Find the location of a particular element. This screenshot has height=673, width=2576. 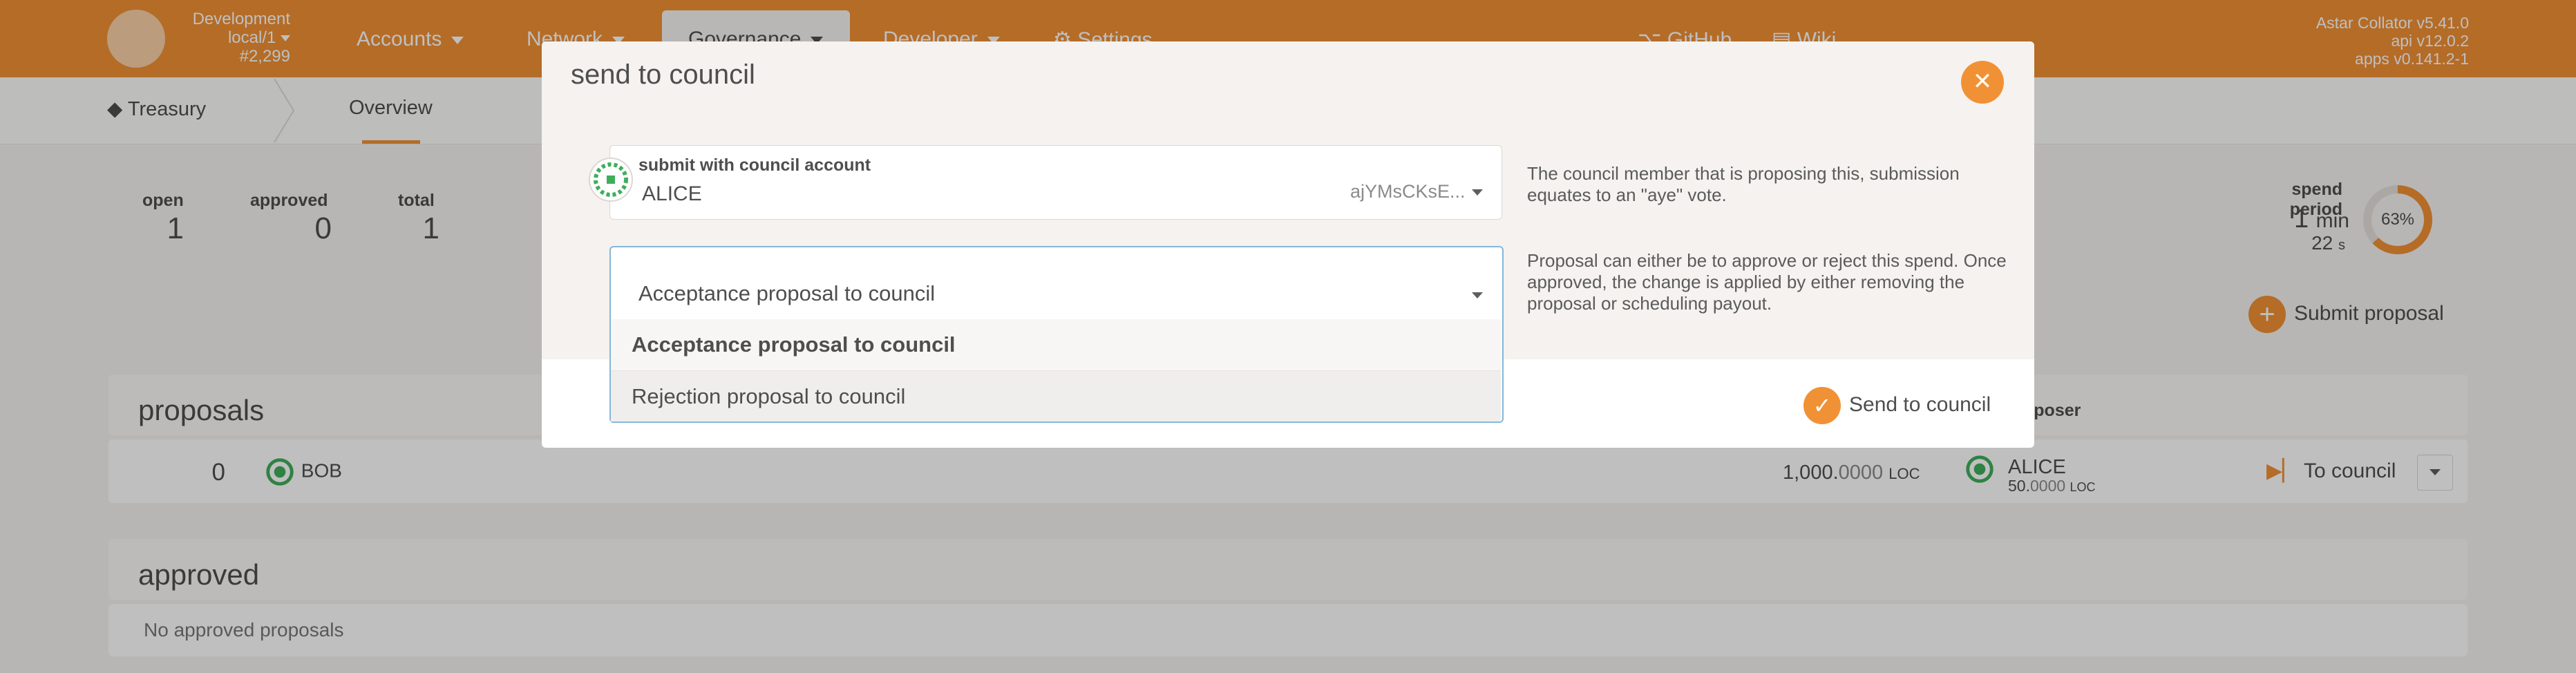

option-acceptance: Acceptance proposal to council is located at coordinates (1056, 344).